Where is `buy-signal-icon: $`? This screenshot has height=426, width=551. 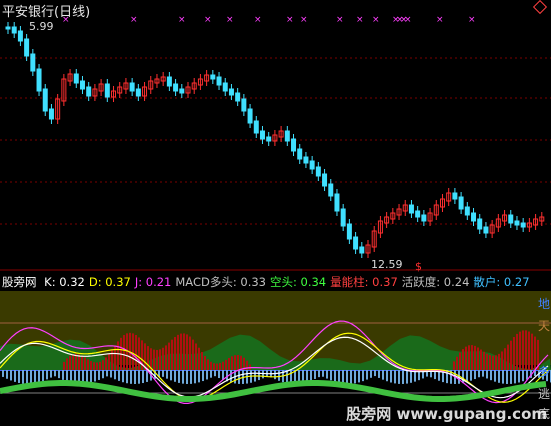
buy-signal-icon: $ is located at coordinates (418, 266).